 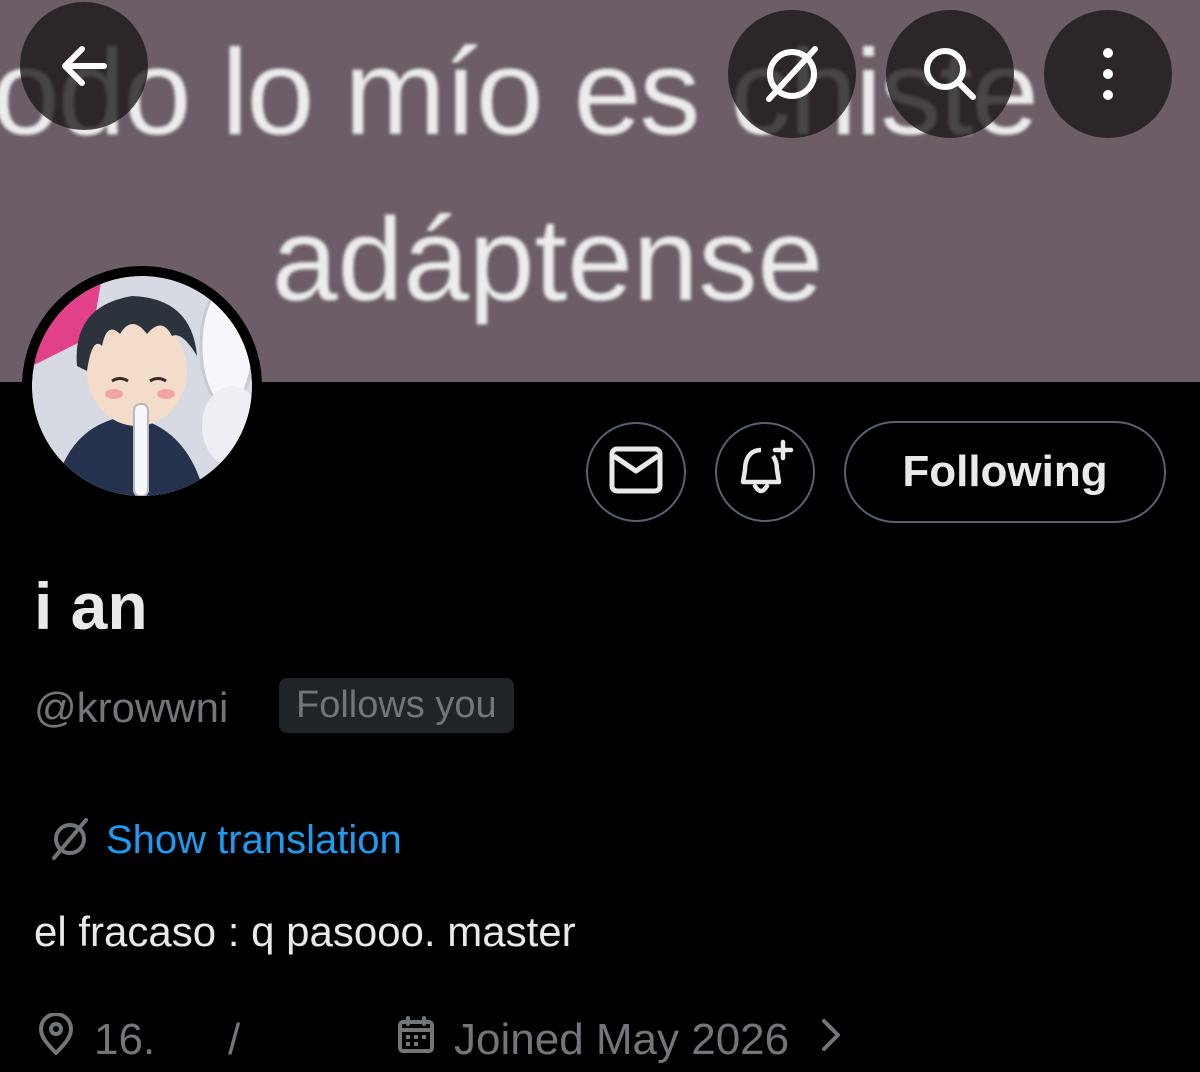 I want to click on envelope-icon, so click(x=636, y=472).